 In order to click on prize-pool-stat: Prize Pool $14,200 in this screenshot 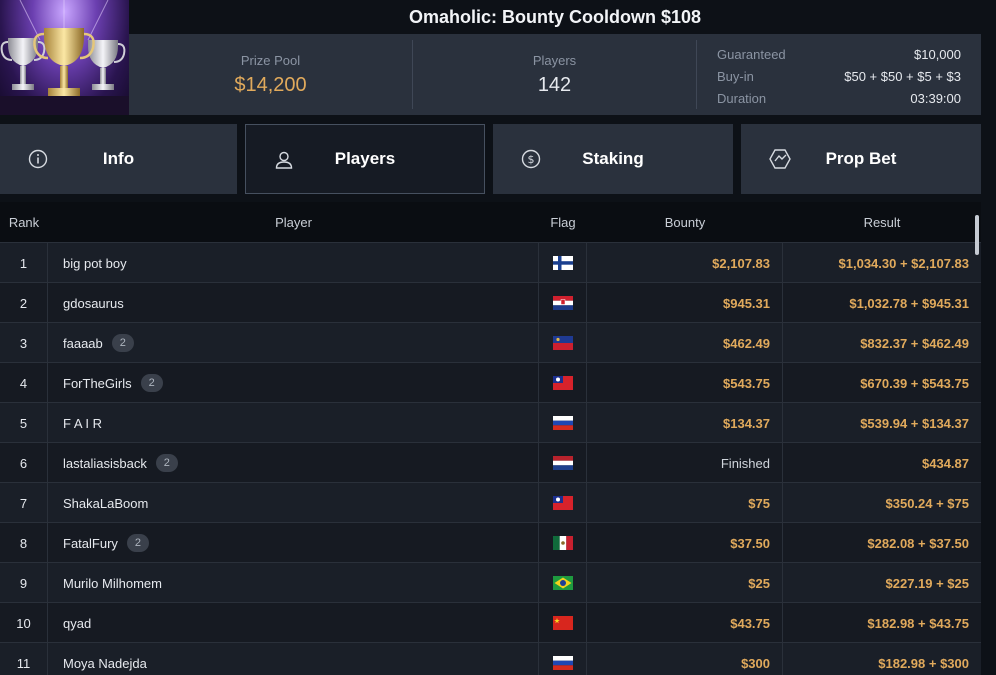, I will do `click(270, 74)`.